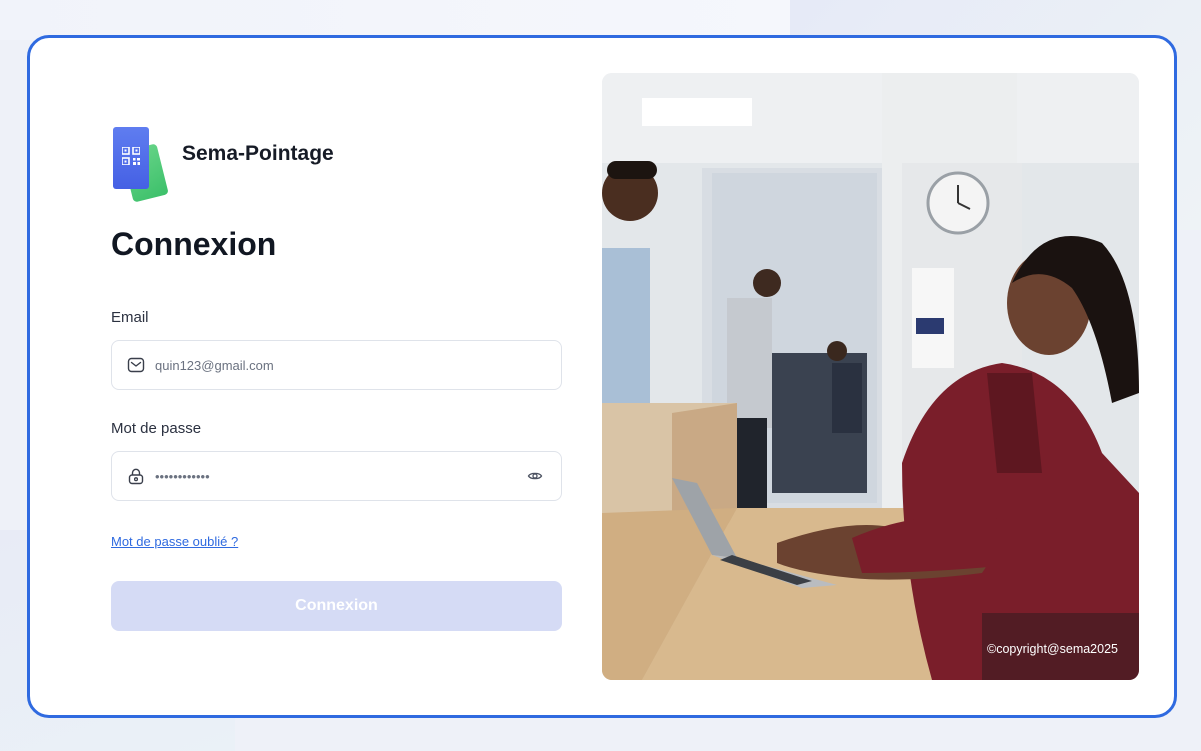  What do you see at coordinates (1052, 649) in the screenshot?
I see `copyright-text: ©copyright@sema2025` at bounding box center [1052, 649].